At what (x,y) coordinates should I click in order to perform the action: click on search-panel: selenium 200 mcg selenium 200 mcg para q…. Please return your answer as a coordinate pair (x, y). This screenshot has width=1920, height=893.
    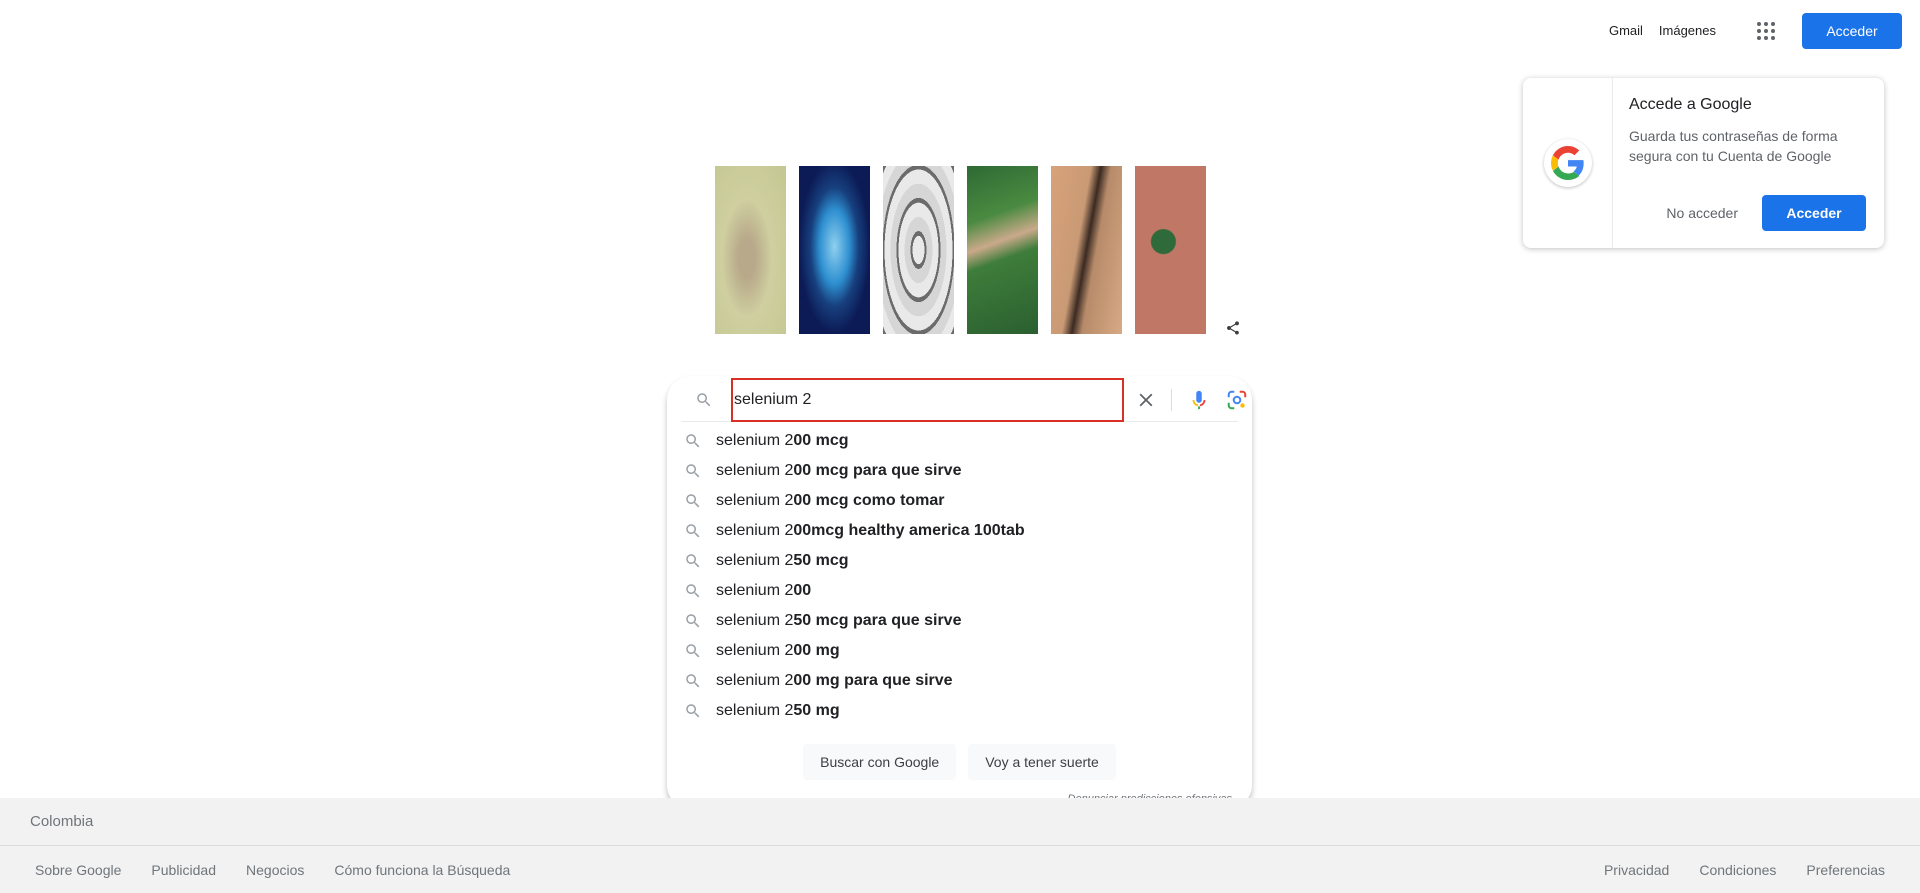
    Looking at the image, I should click on (959, 592).